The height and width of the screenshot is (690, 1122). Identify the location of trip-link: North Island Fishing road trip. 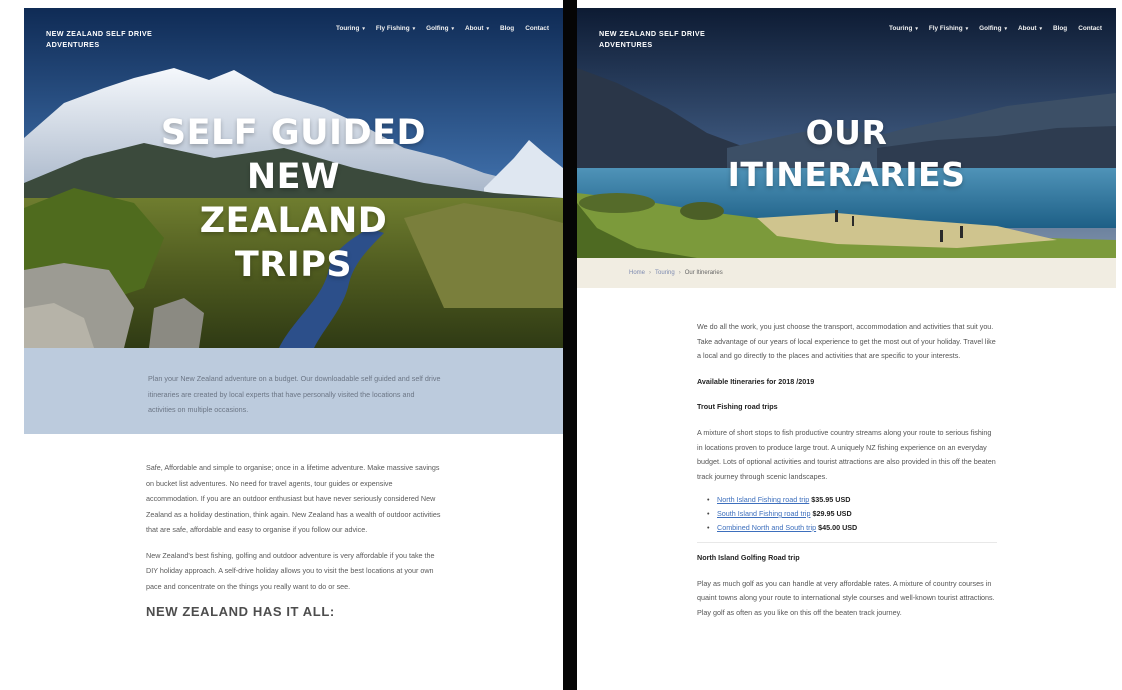
(763, 499).